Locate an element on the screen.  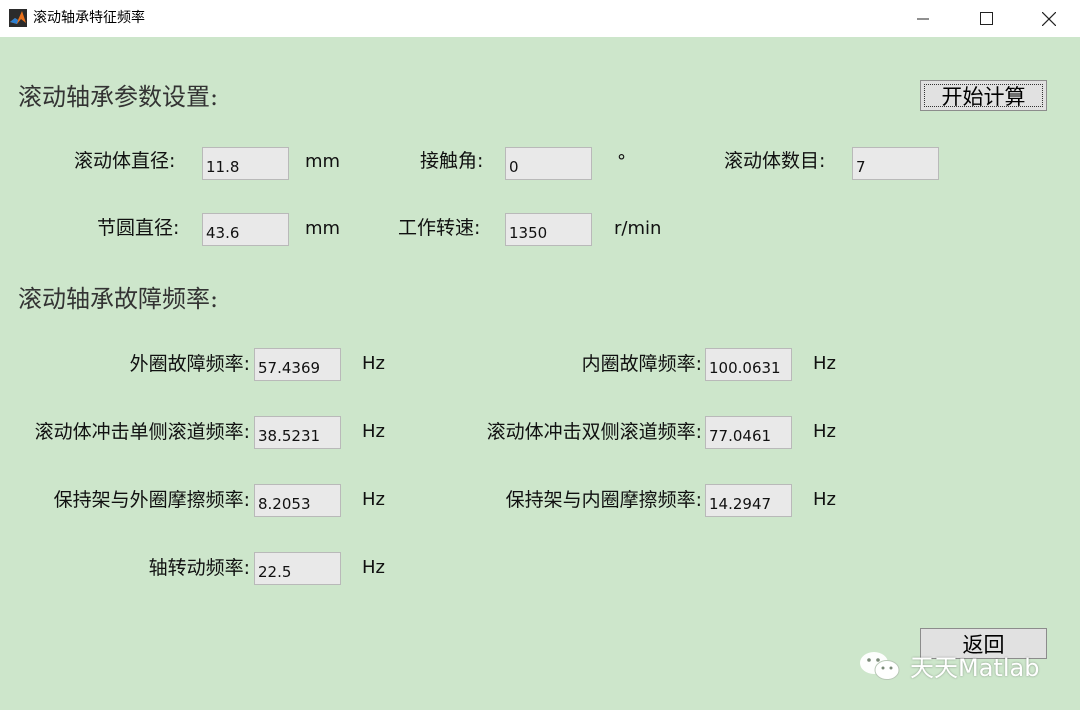
ball-double-field is located at coordinates (748, 432).